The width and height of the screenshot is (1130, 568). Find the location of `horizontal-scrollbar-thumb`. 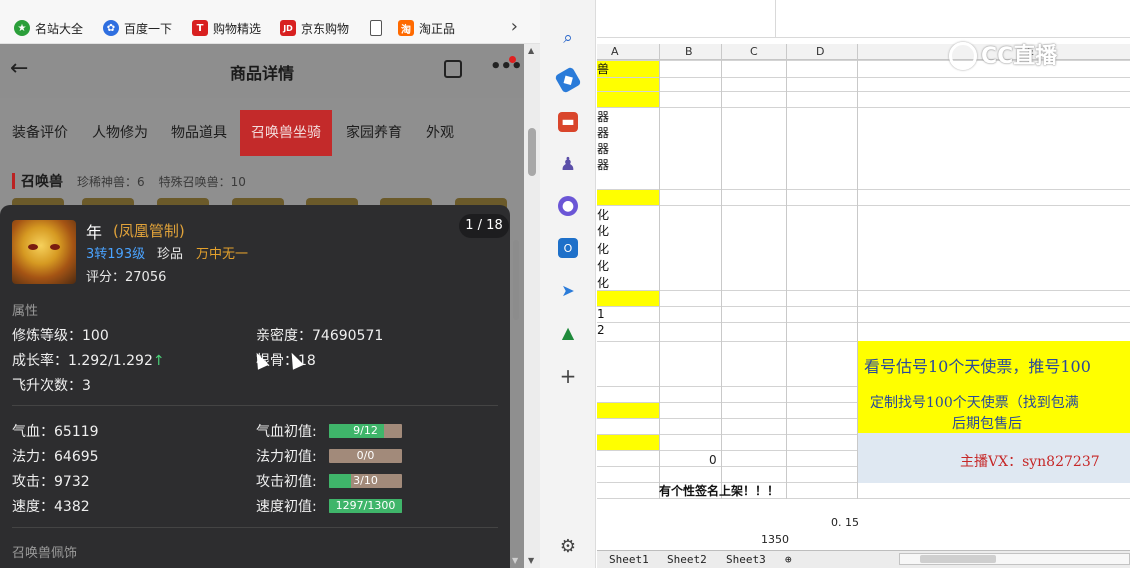

horizontal-scrollbar-thumb is located at coordinates (958, 559).